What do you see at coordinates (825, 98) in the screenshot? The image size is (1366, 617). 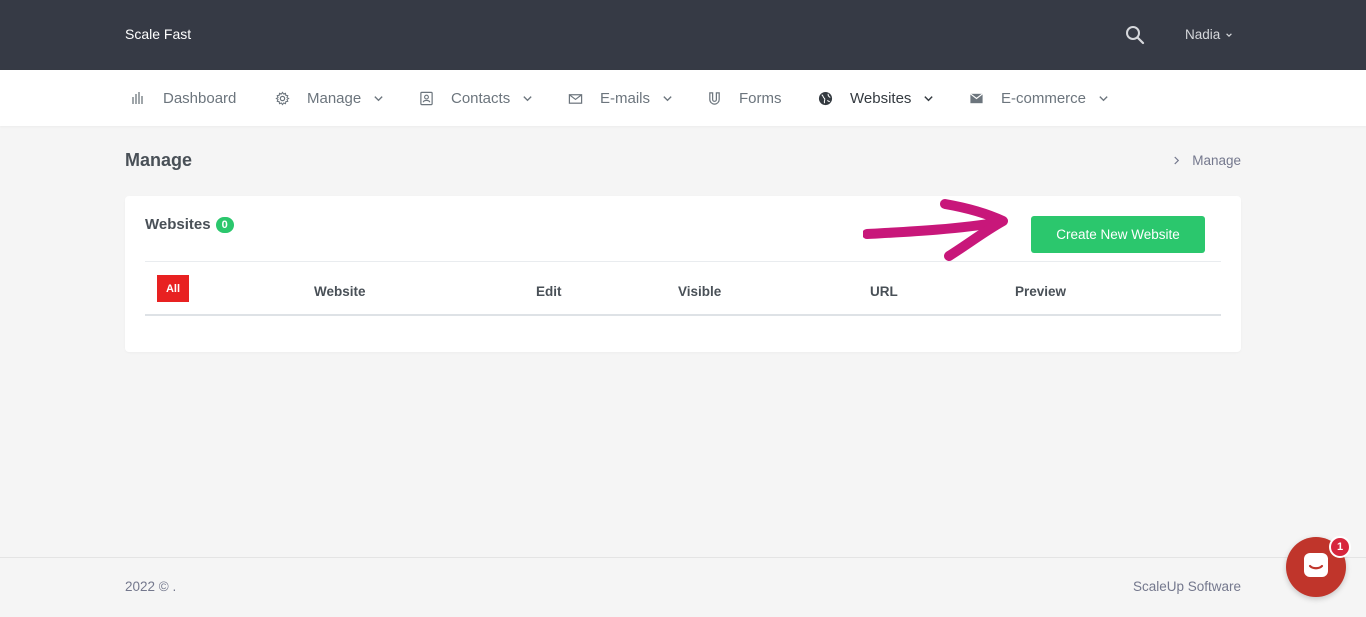 I see `globe-icon` at bounding box center [825, 98].